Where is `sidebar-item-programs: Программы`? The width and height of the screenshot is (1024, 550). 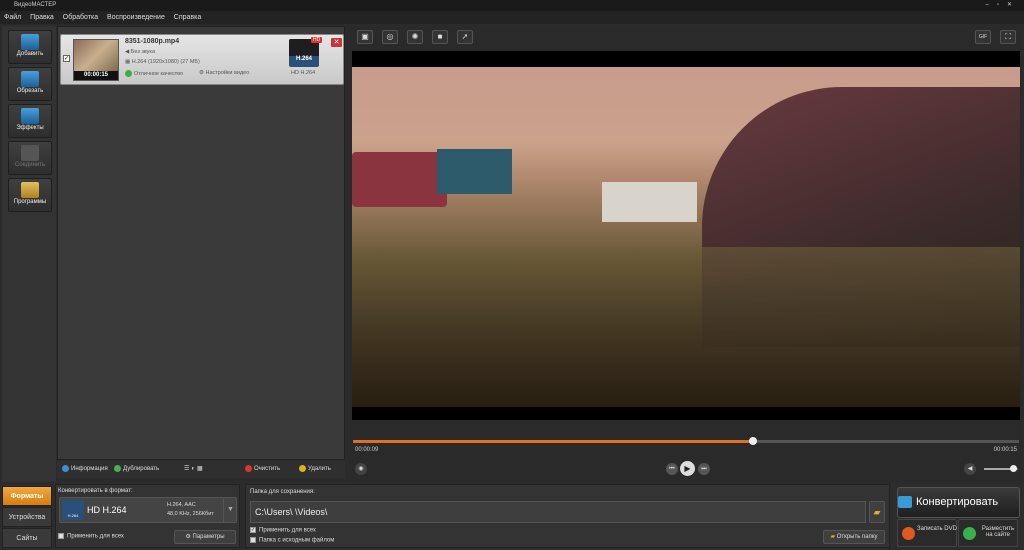
sidebar-item-programs: Программы is located at coordinates (30, 195).